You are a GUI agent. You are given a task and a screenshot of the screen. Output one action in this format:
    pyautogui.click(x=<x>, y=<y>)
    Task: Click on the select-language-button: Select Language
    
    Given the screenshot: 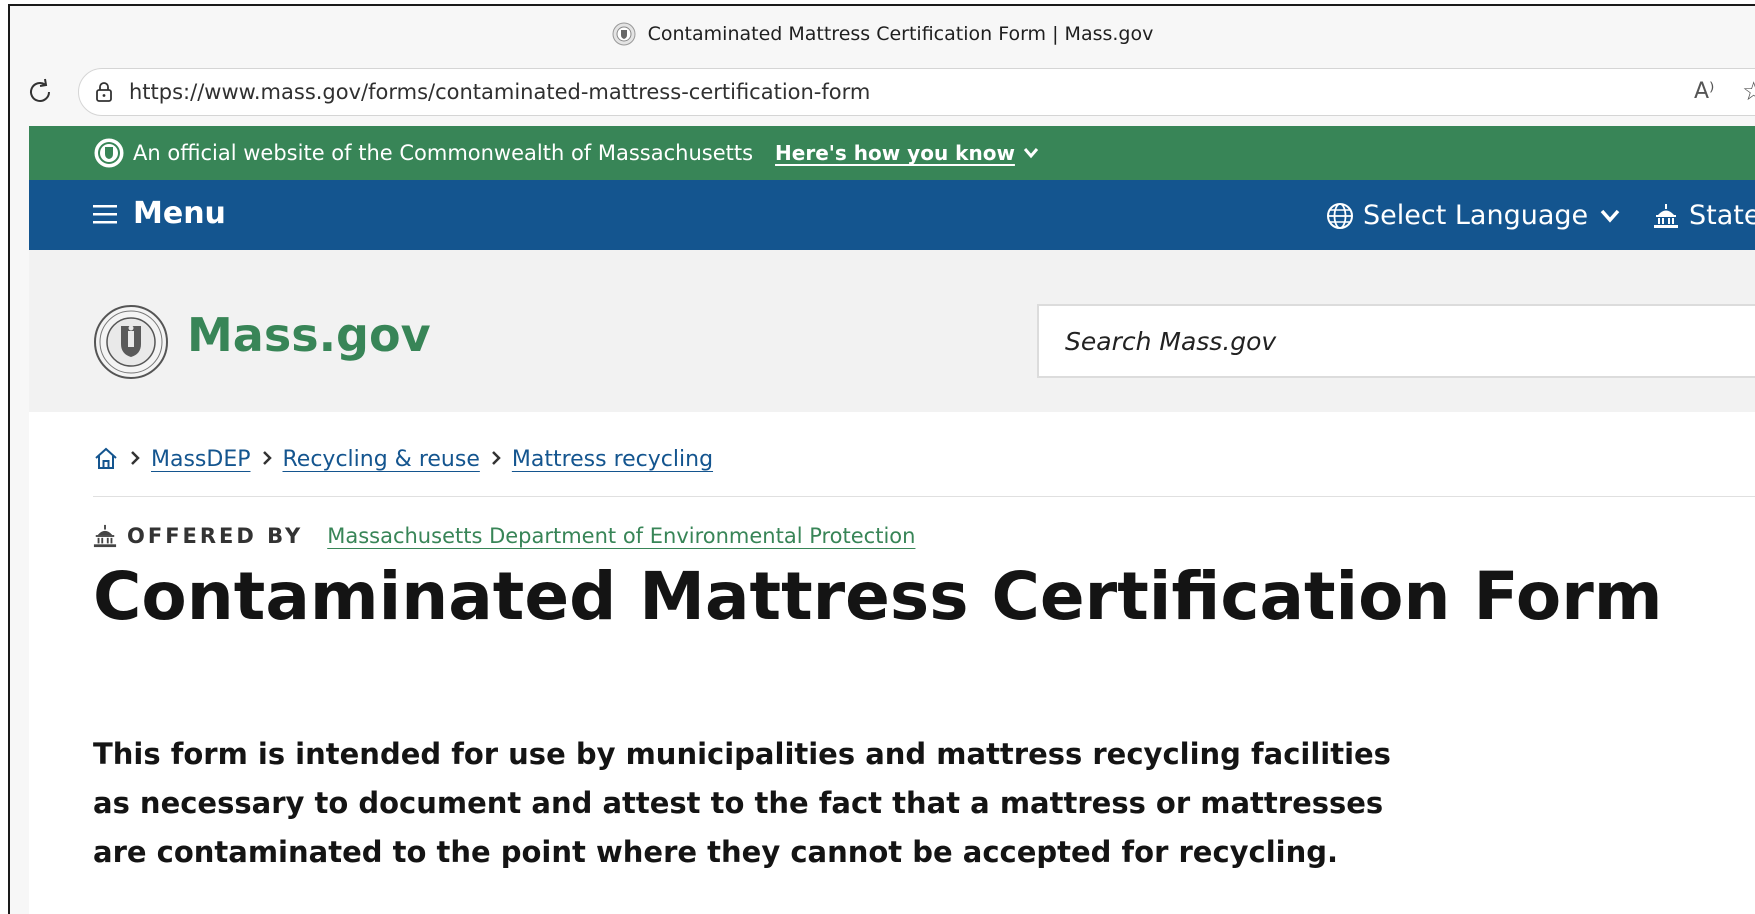 What is the action you would take?
    pyautogui.click(x=1472, y=215)
    